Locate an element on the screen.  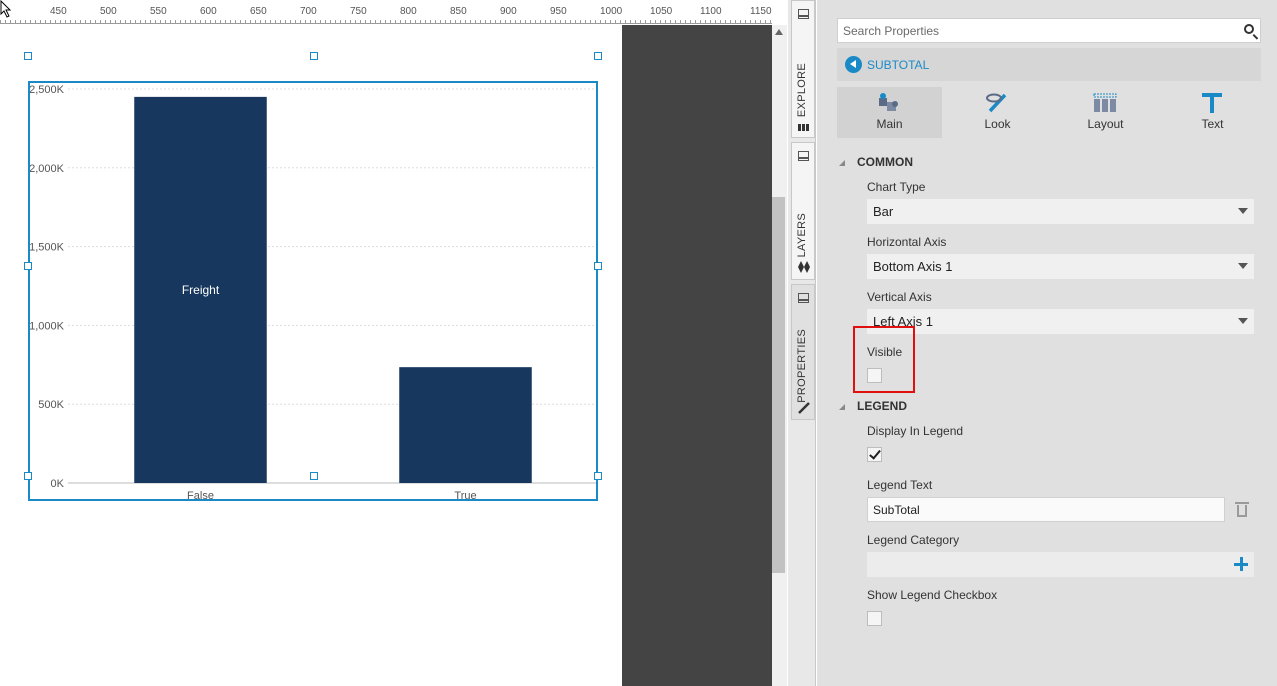
resize-handle-bottom-left is located at coordinates (28, 476).